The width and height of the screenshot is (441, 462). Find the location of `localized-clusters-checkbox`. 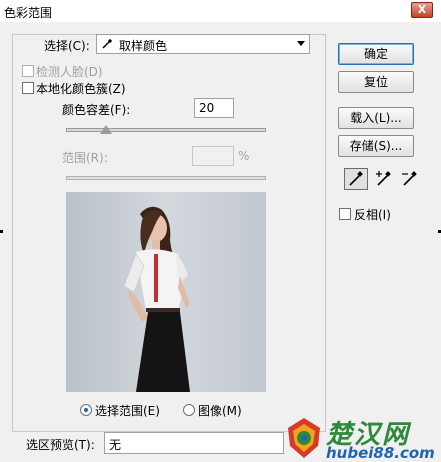

localized-clusters-checkbox is located at coordinates (28, 88).